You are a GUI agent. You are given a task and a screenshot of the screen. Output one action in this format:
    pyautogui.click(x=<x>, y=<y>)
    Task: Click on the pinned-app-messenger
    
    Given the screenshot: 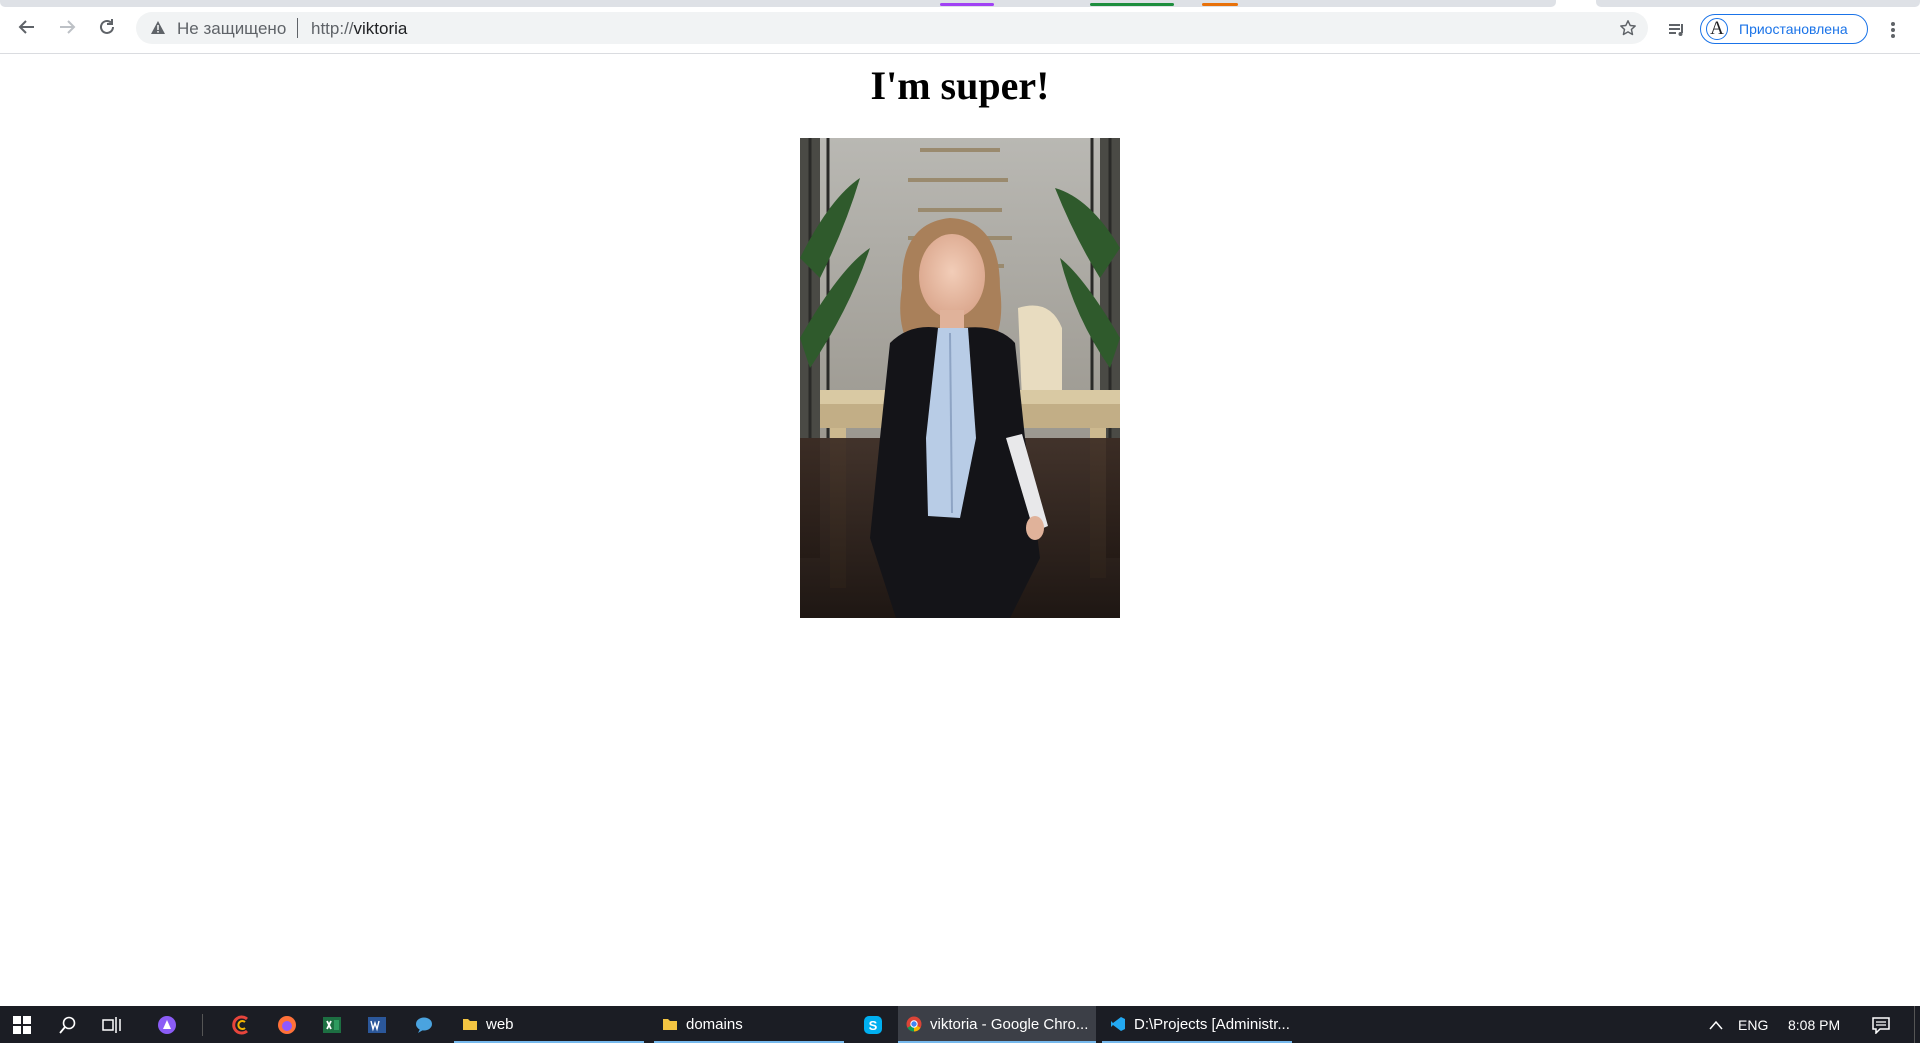 What is the action you would take?
    pyautogui.click(x=424, y=1024)
    